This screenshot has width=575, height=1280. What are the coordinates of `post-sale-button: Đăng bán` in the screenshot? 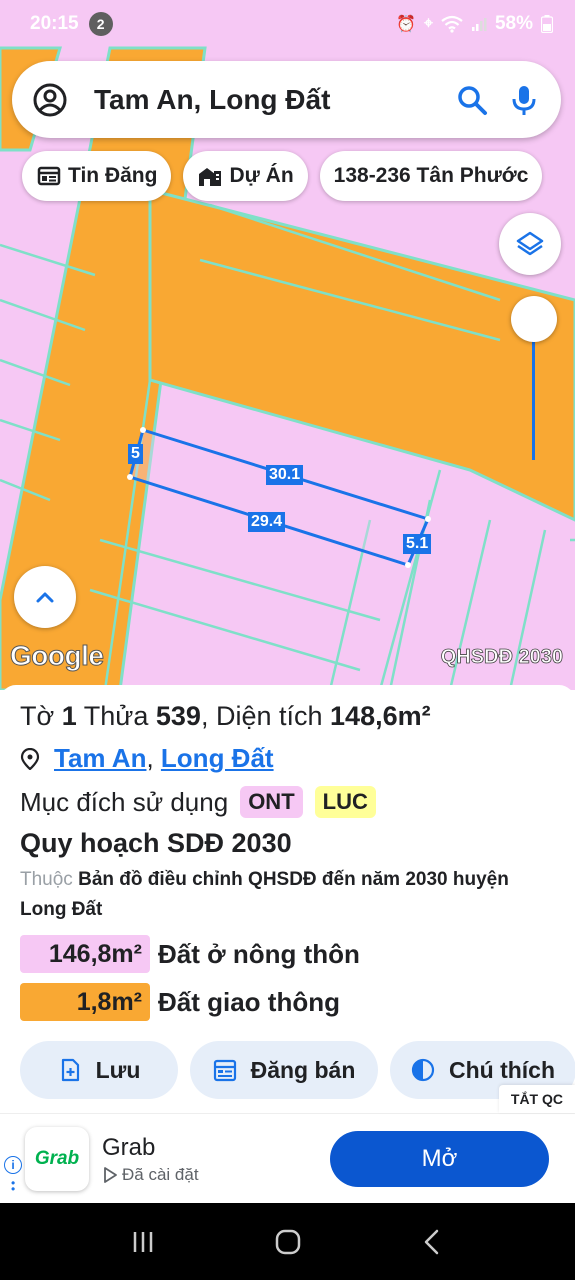 It's located at (284, 1070).